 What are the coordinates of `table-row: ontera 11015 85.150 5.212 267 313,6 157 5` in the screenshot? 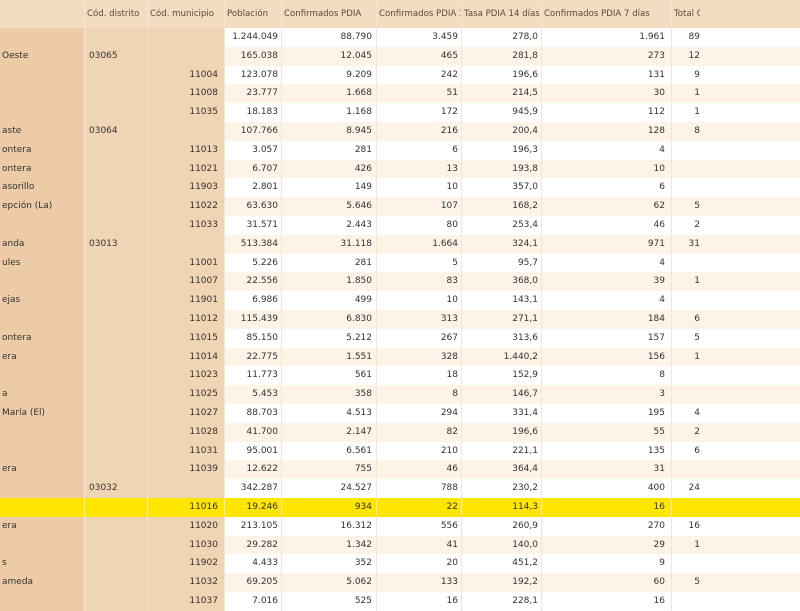 It's located at (400, 338).